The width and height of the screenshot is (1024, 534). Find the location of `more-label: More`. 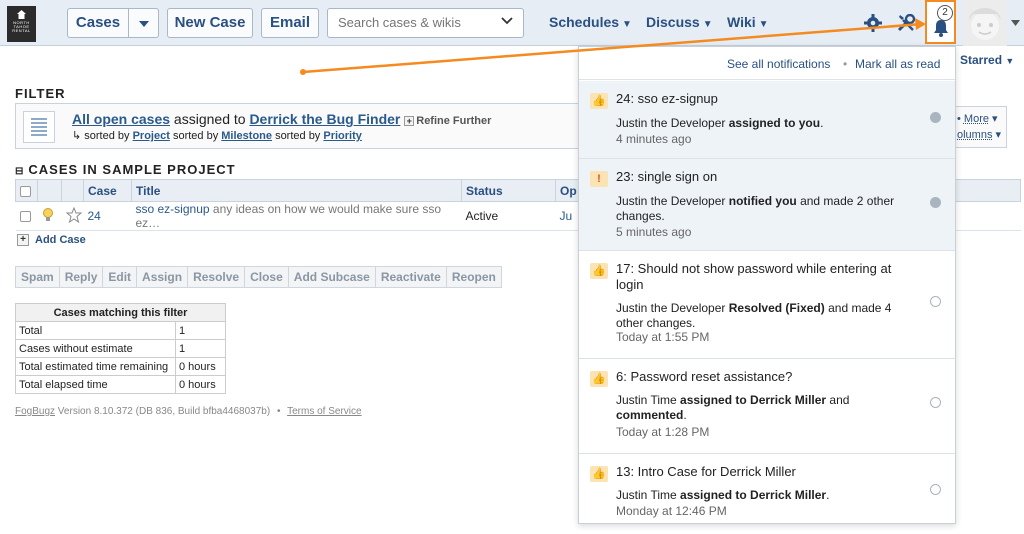

more-label: More is located at coordinates (976, 119).